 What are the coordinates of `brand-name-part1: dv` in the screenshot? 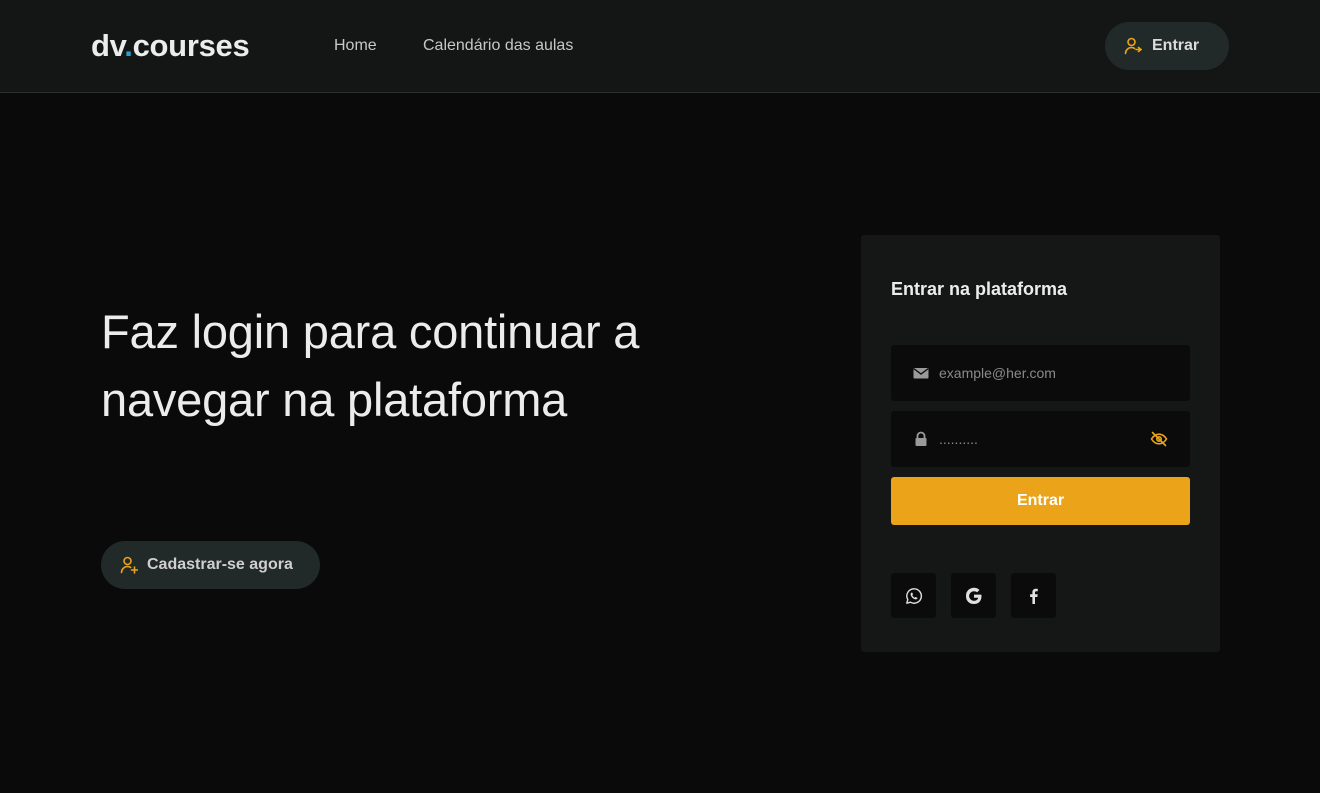 It's located at (108, 45).